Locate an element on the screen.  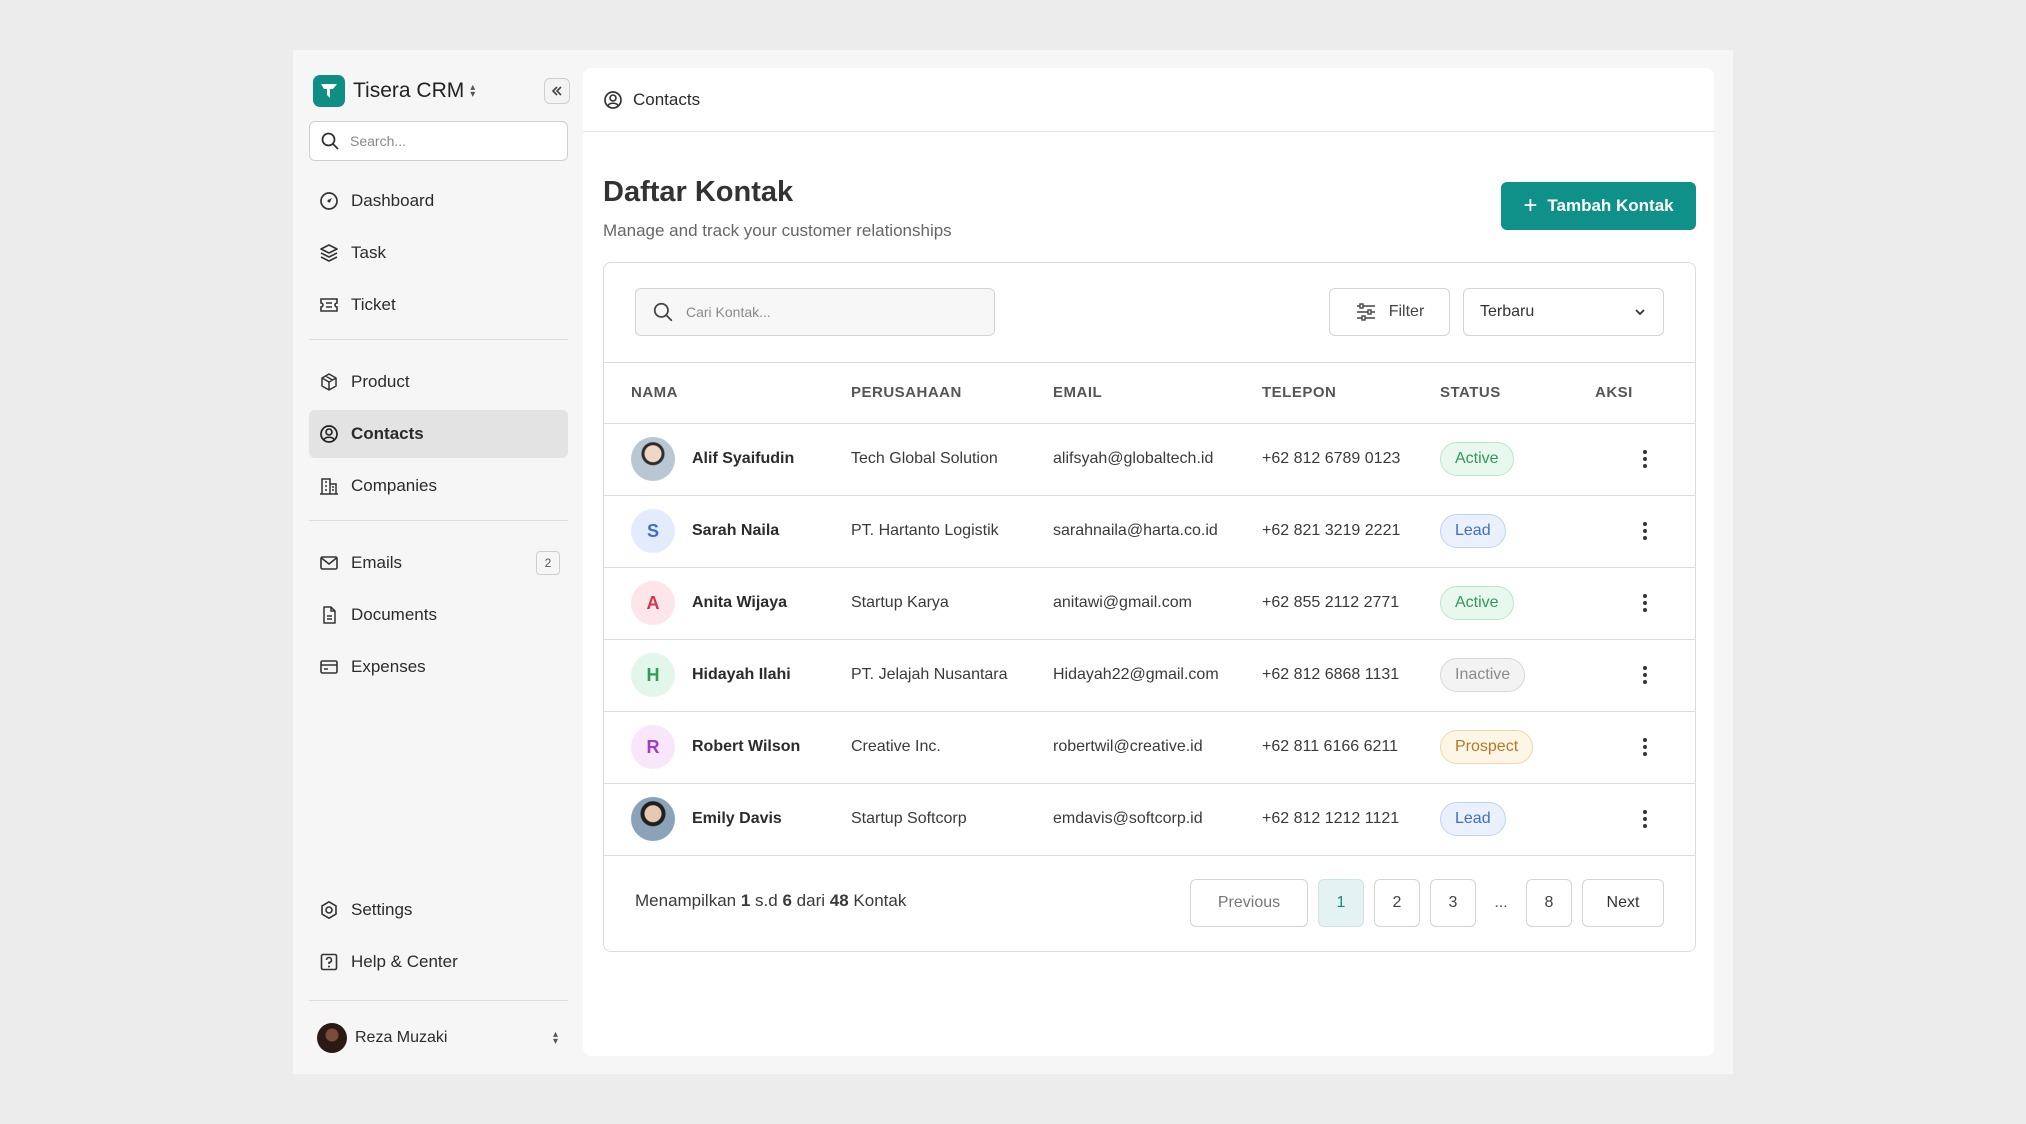
card-icon is located at coordinates (329, 667).